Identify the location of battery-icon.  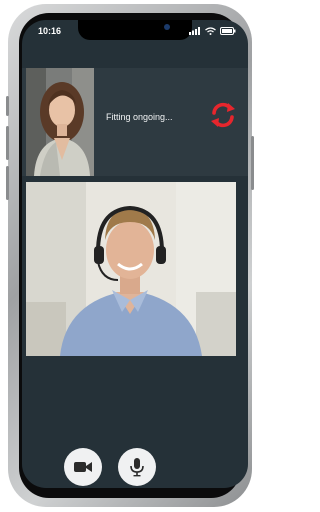
(228, 31).